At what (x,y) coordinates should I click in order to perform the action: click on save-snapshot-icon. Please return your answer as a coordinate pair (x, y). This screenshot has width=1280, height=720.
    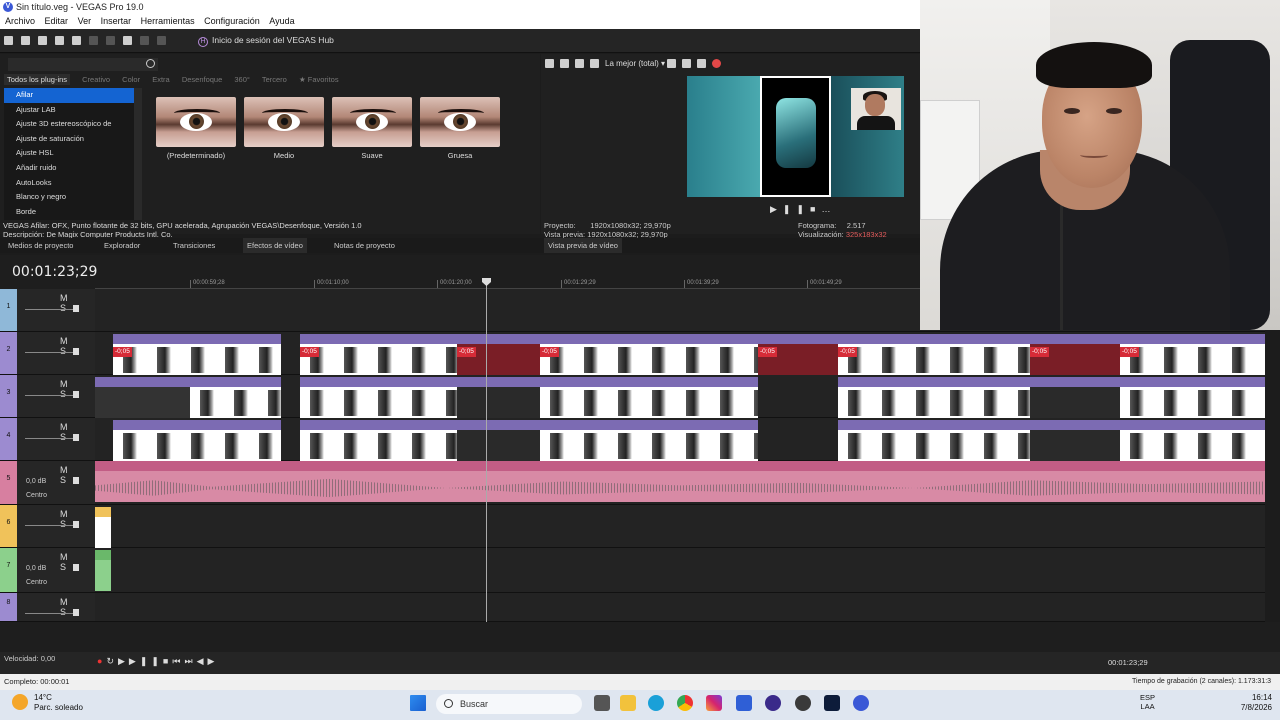
    Looking at the image, I should click on (702, 64).